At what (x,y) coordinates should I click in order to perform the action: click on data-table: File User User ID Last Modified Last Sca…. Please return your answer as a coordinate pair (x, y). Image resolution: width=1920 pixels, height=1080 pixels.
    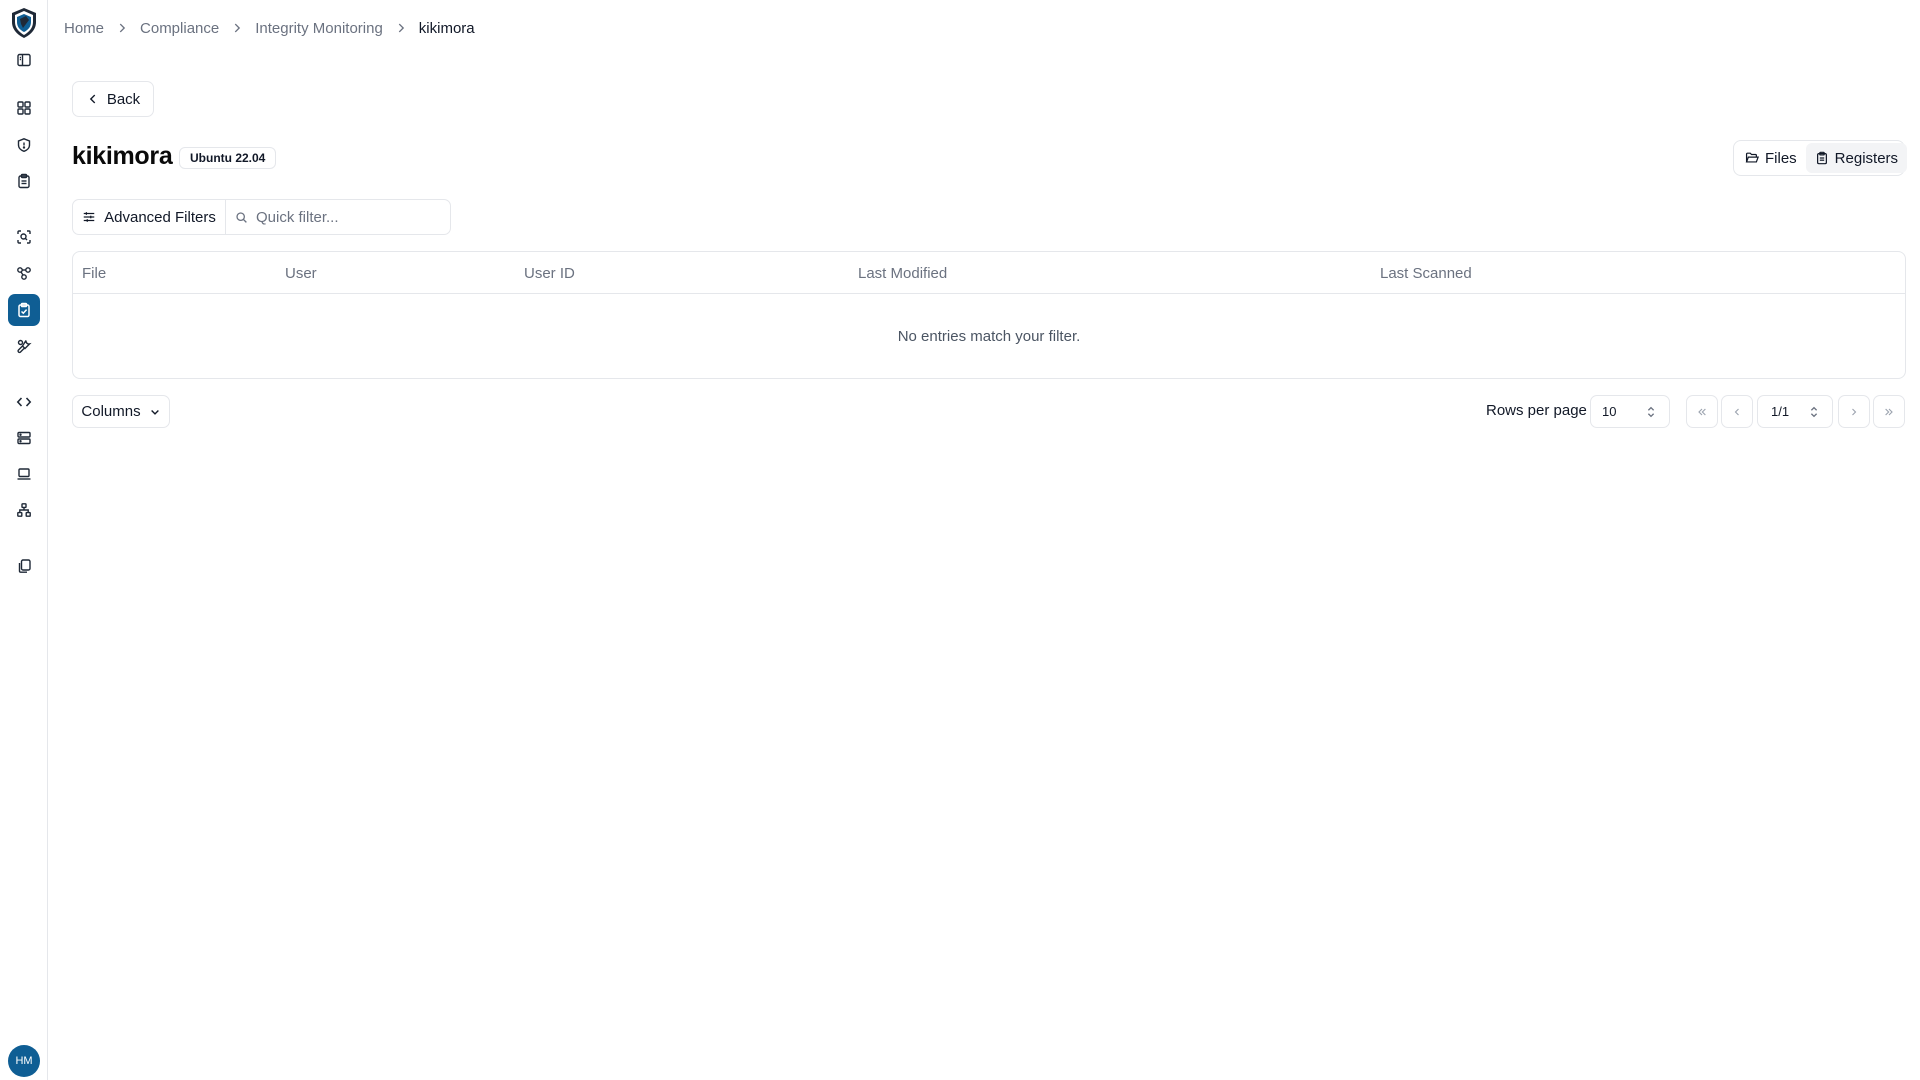
    Looking at the image, I should click on (989, 315).